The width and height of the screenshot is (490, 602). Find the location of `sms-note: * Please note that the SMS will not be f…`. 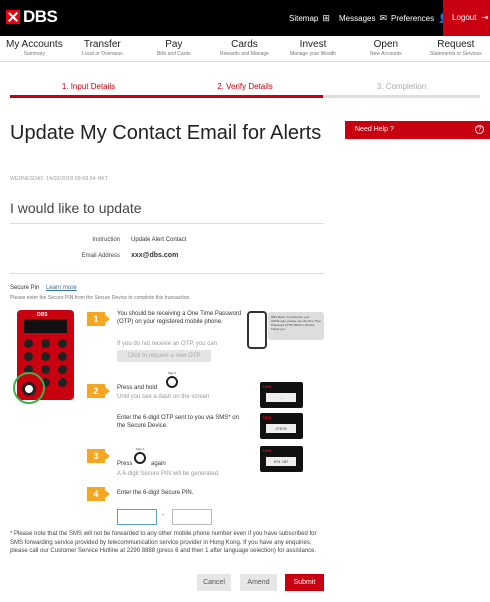

sms-note: * Please note that the SMS will not be f… is located at coordinates (163, 542).